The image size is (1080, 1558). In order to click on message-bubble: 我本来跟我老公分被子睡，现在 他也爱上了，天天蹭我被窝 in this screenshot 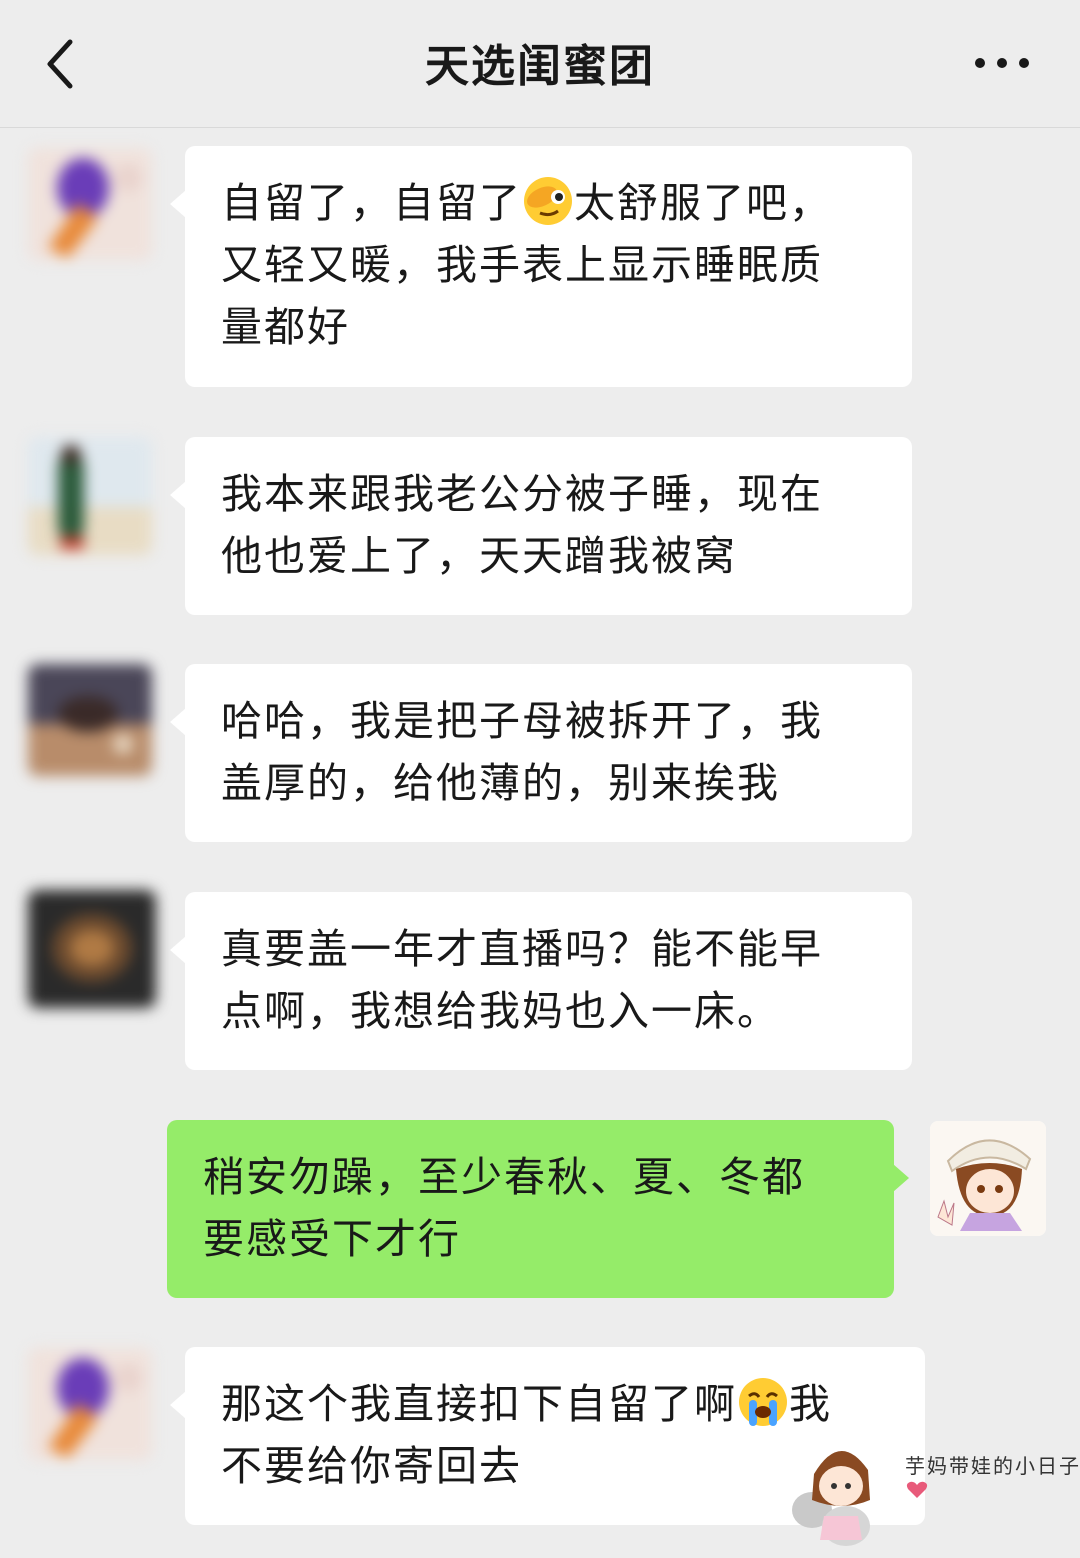, I will do `click(541, 526)`.